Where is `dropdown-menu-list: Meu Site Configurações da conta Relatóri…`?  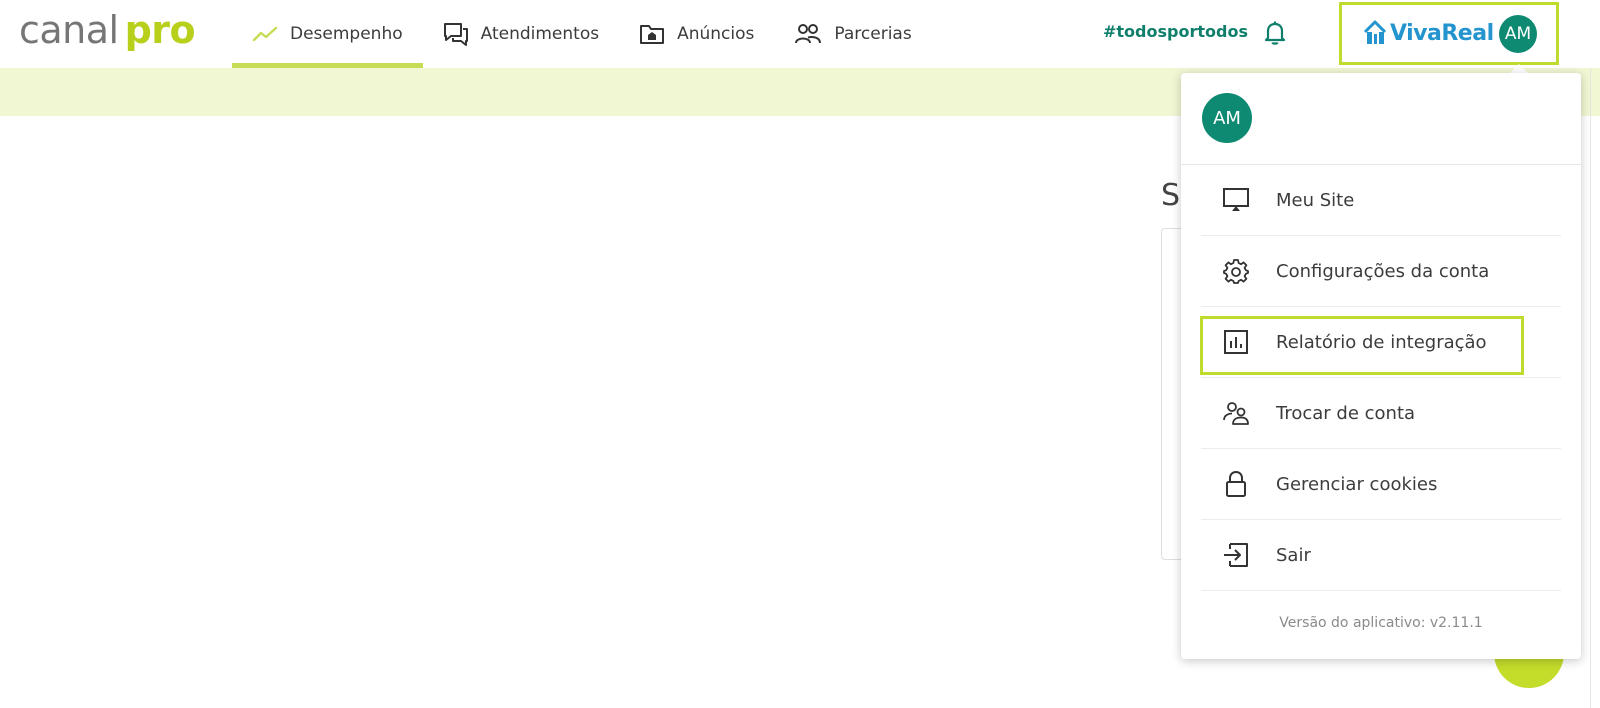 dropdown-menu-list: Meu Site Configurações da conta Relatóri… is located at coordinates (1380, 378).